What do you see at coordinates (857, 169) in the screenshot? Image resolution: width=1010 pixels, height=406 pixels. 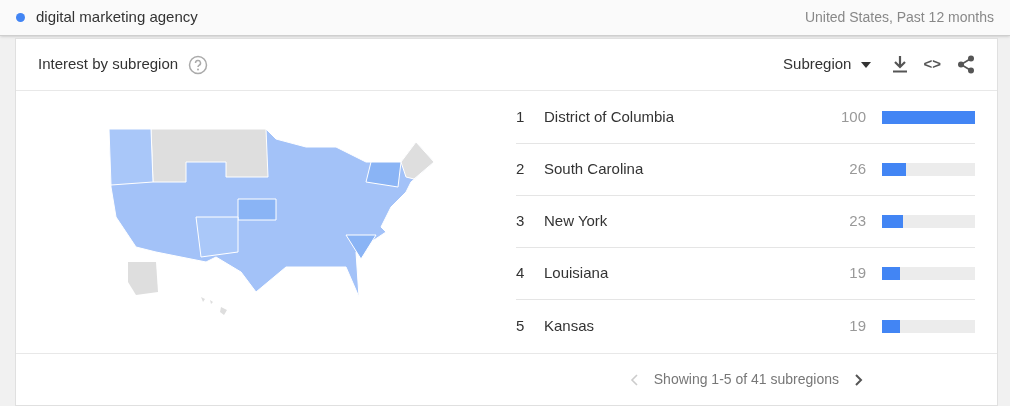 I see `interest-value: 26` at bounding box center [857, 169].